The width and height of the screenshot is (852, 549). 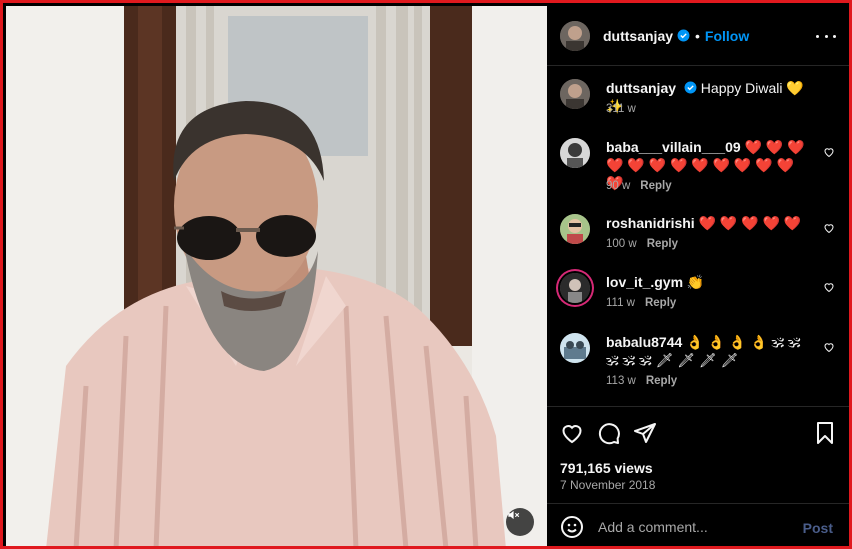 I want to click on comment-username: roshanidrishi, so click(x=650, y=223).